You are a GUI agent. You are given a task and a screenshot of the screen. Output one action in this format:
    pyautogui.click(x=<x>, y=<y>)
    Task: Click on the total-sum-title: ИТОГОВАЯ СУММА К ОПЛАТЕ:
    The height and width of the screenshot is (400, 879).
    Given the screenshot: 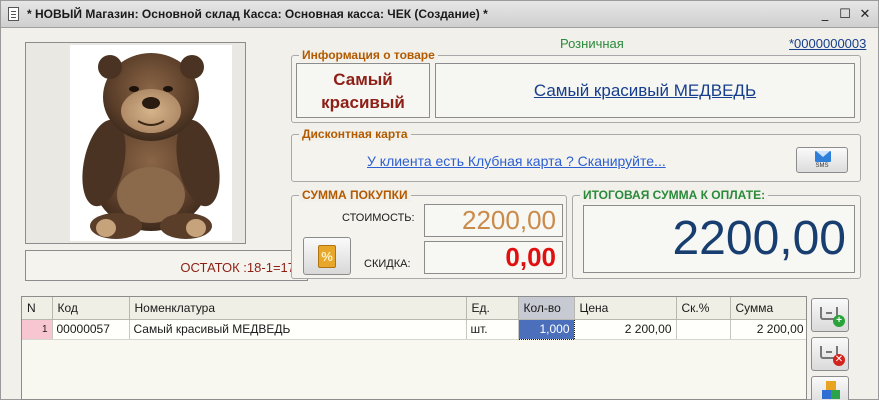 What is the action you would take?
    pyautogui.click(x=674, y=195)
    